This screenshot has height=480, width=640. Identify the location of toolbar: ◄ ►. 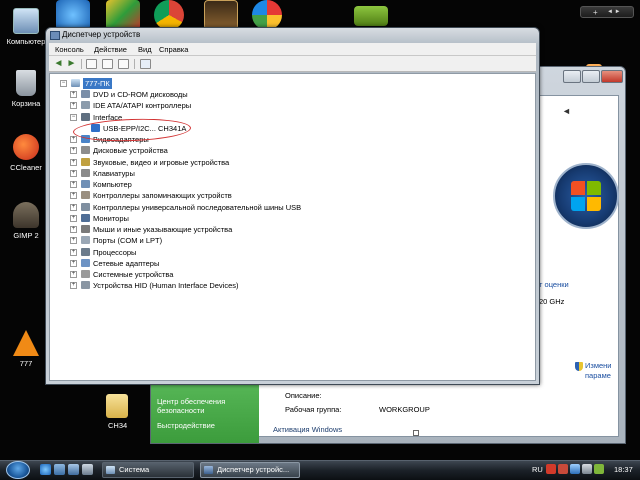
(292, 64).